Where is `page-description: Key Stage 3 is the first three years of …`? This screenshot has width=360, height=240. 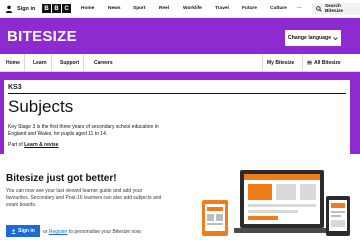
page-description: Key Stage 3 is the first three years of … is located at coordinates (83, 130).